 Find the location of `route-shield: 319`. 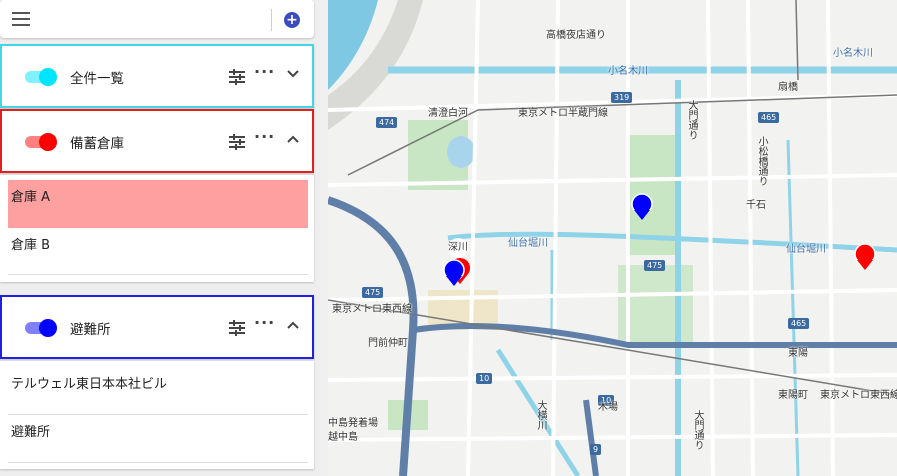

route-shield: 319 is located at coordinates (622, 97).